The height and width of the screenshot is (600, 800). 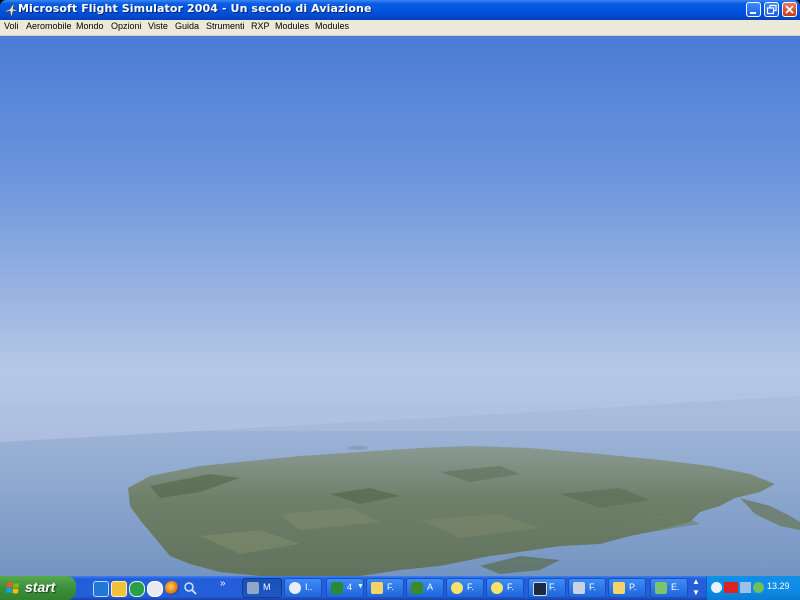 I want to click on system-tray: 13.29, so click(x=753, y=588).